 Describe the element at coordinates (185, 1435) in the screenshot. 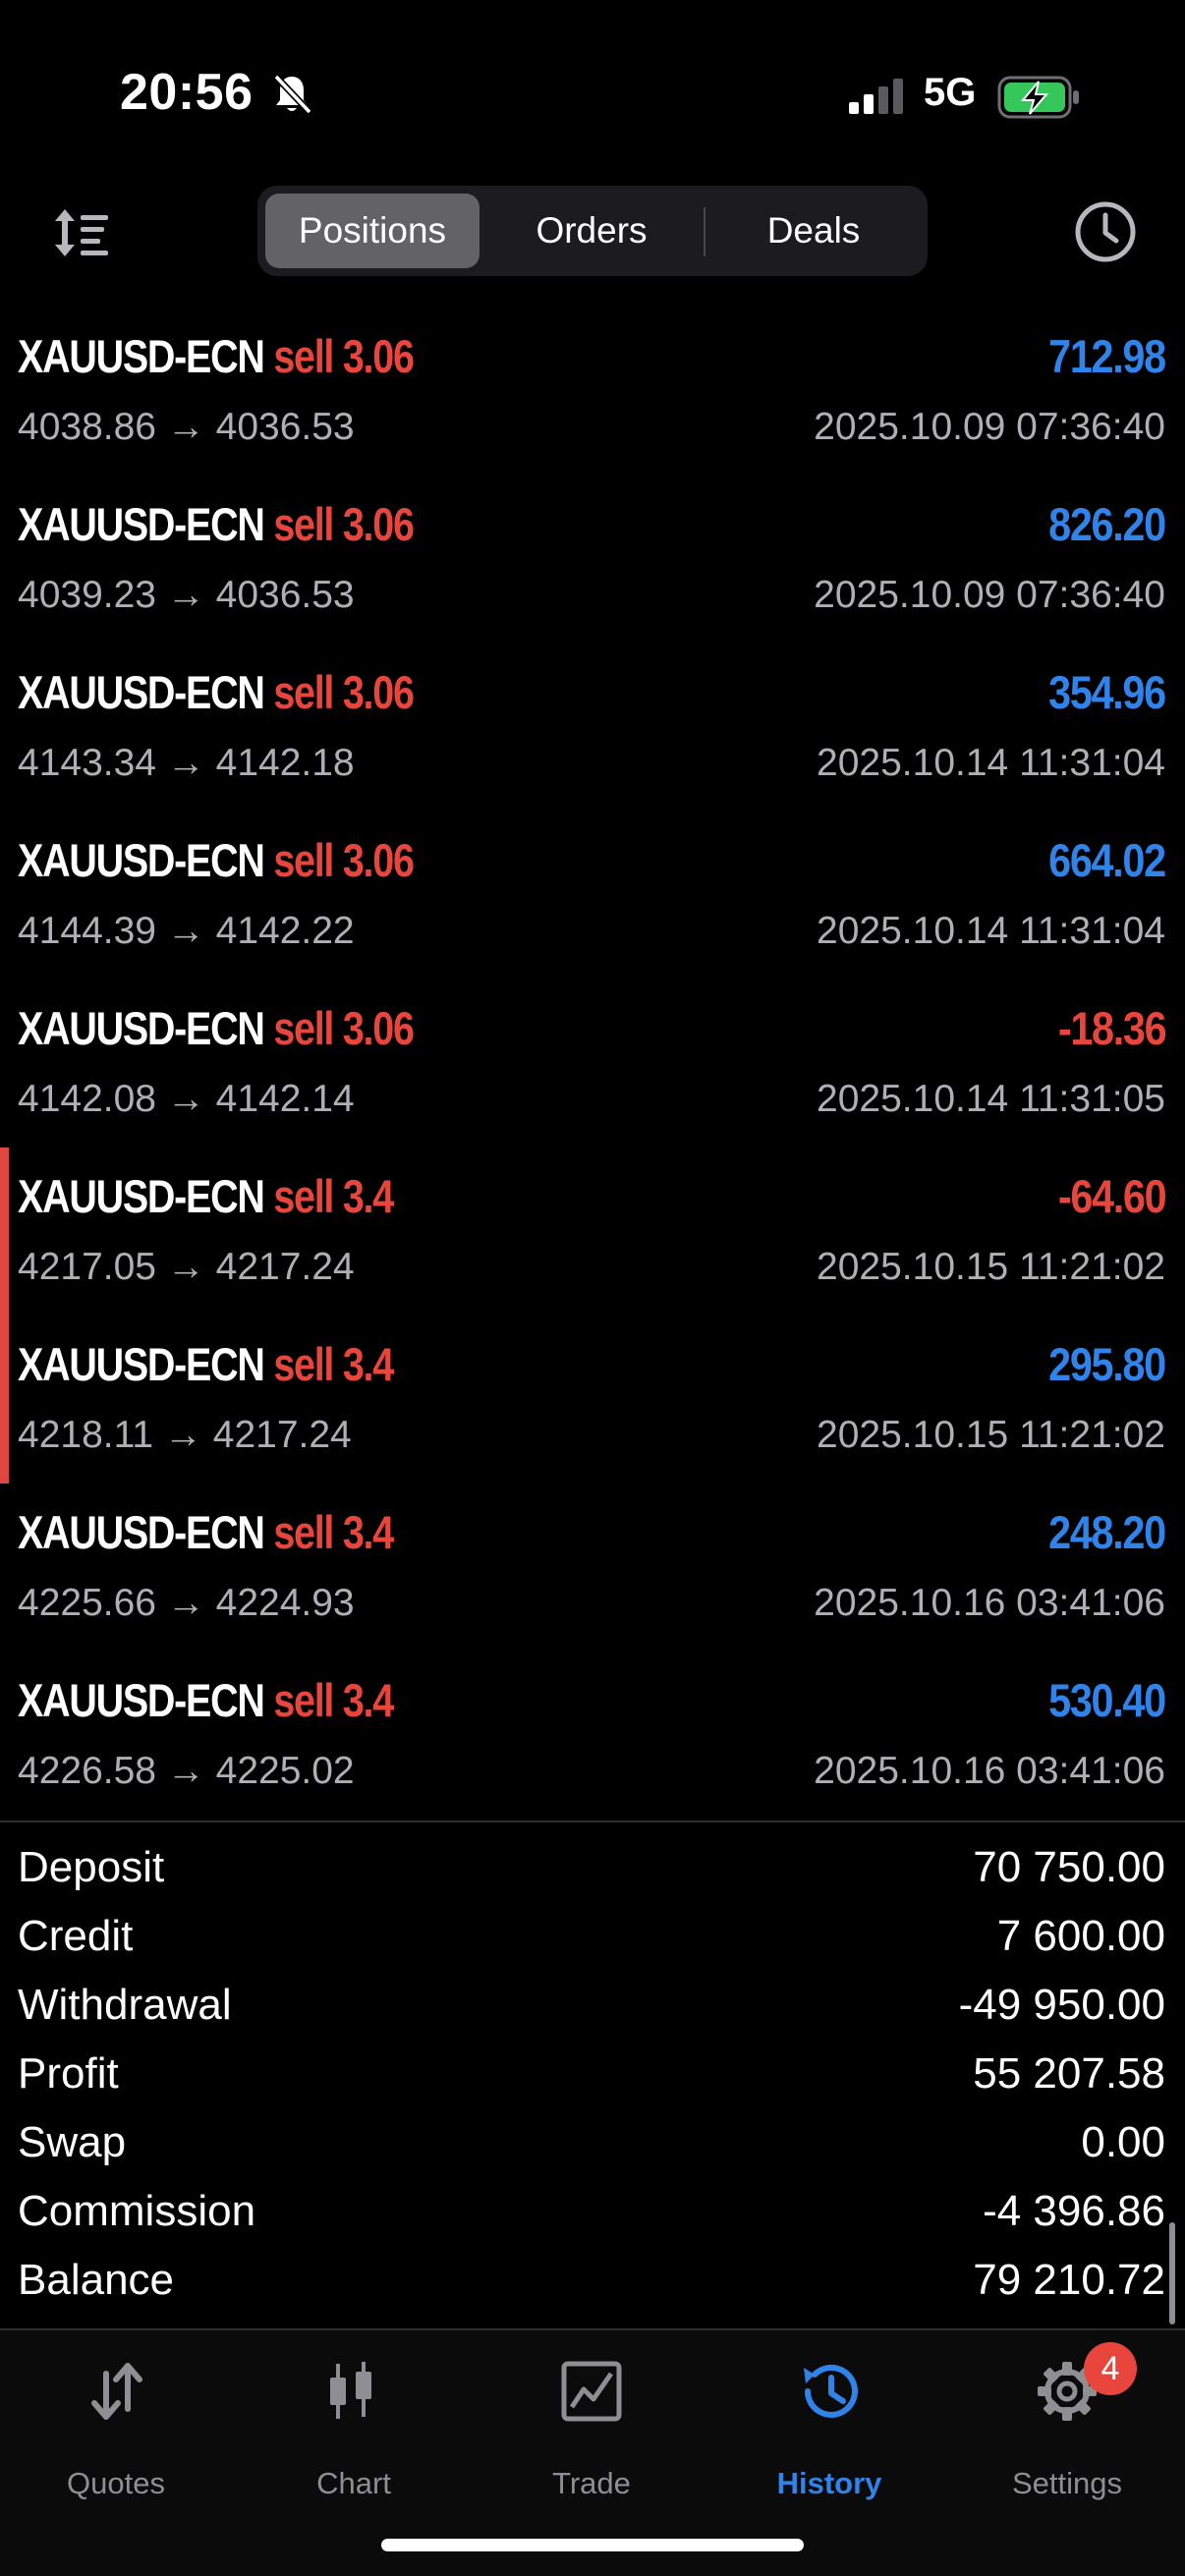

I see `deal-prices: 4218.11 → 4217.24` at that location.